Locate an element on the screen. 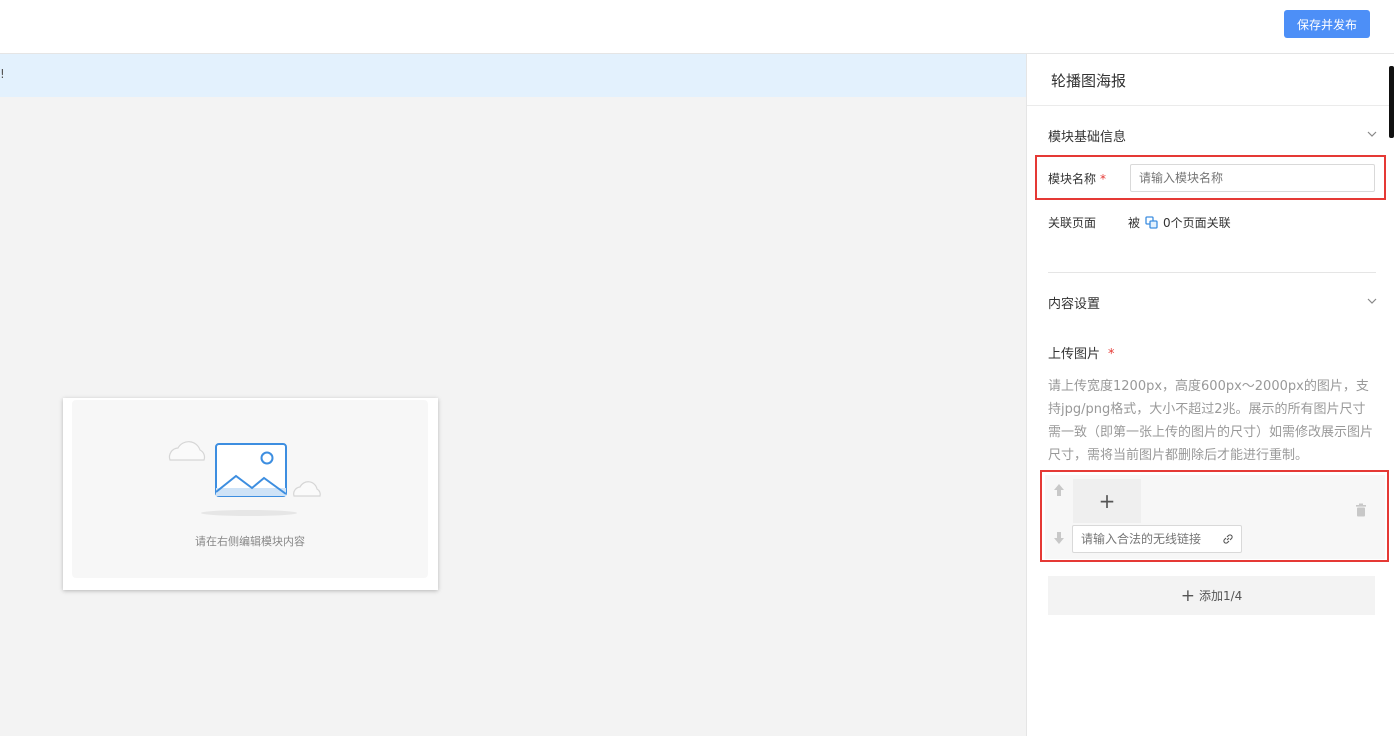 The image size is (1394, 736). module-name-label: 模块名称 * is located at coordinates (1077, 179).